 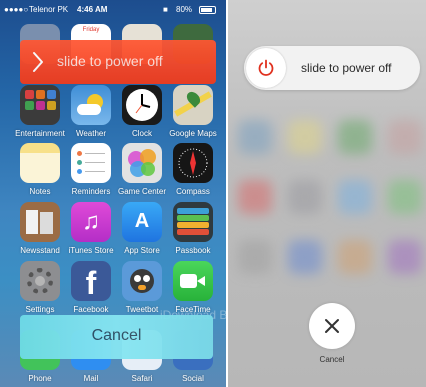 I want to click on app-store-icon: A, so click(x=142, y=222).